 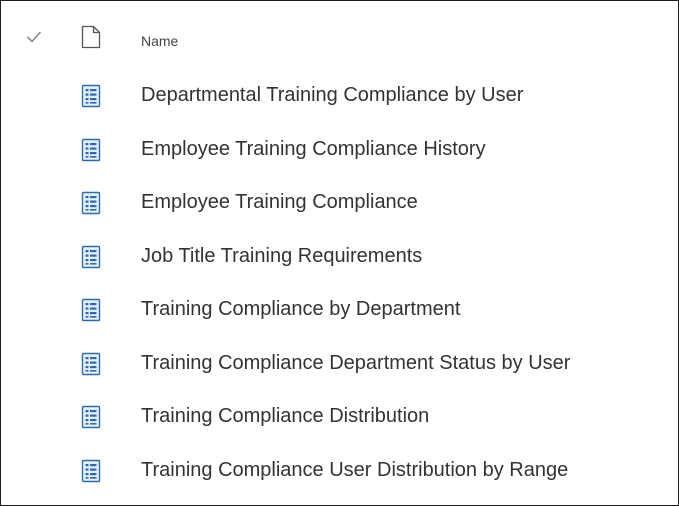 I want to click on list-item: Employee Training Compliance, so click(x=339, y=201).